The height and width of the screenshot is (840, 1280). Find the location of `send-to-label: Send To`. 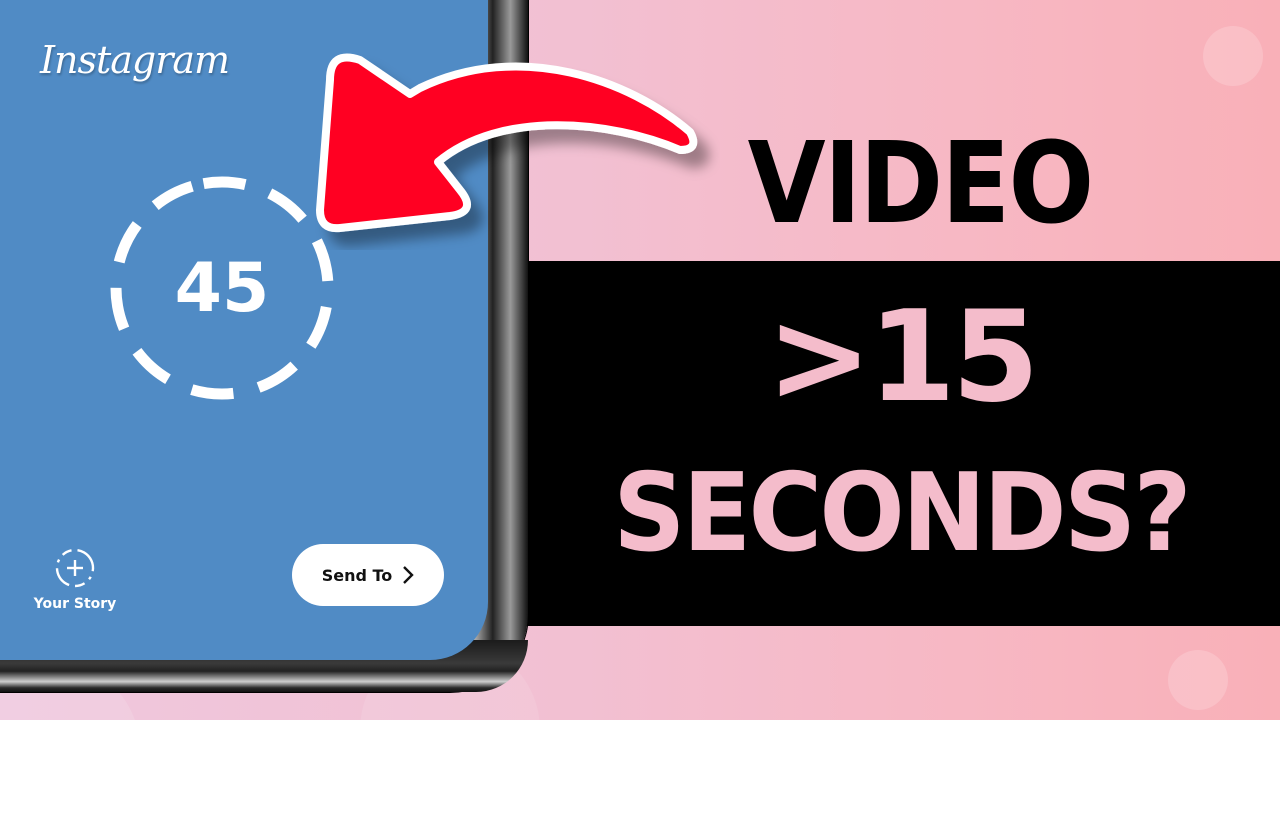

send-to-label: Send To is located at coordinates (357, 575).